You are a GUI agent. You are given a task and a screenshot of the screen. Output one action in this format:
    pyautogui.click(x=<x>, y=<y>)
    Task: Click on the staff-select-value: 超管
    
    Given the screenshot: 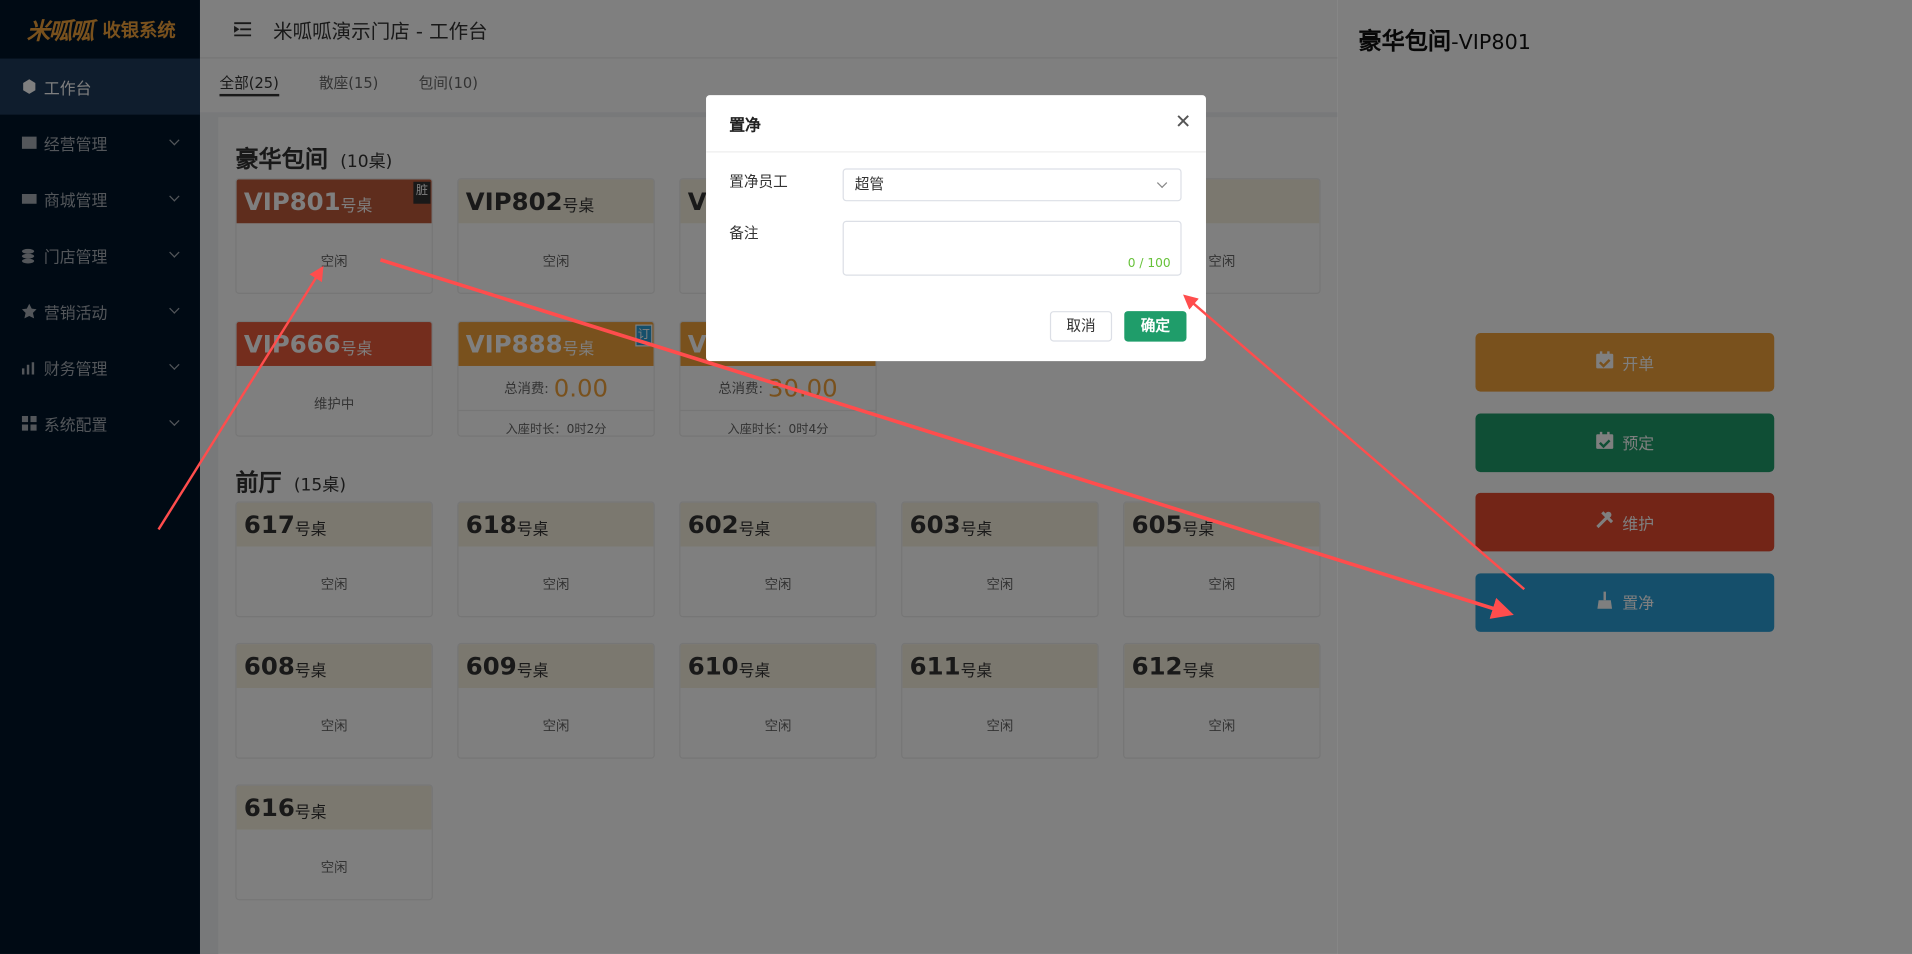 What is the action you would take?
    pyautogui.click(x=869, y=184)
    